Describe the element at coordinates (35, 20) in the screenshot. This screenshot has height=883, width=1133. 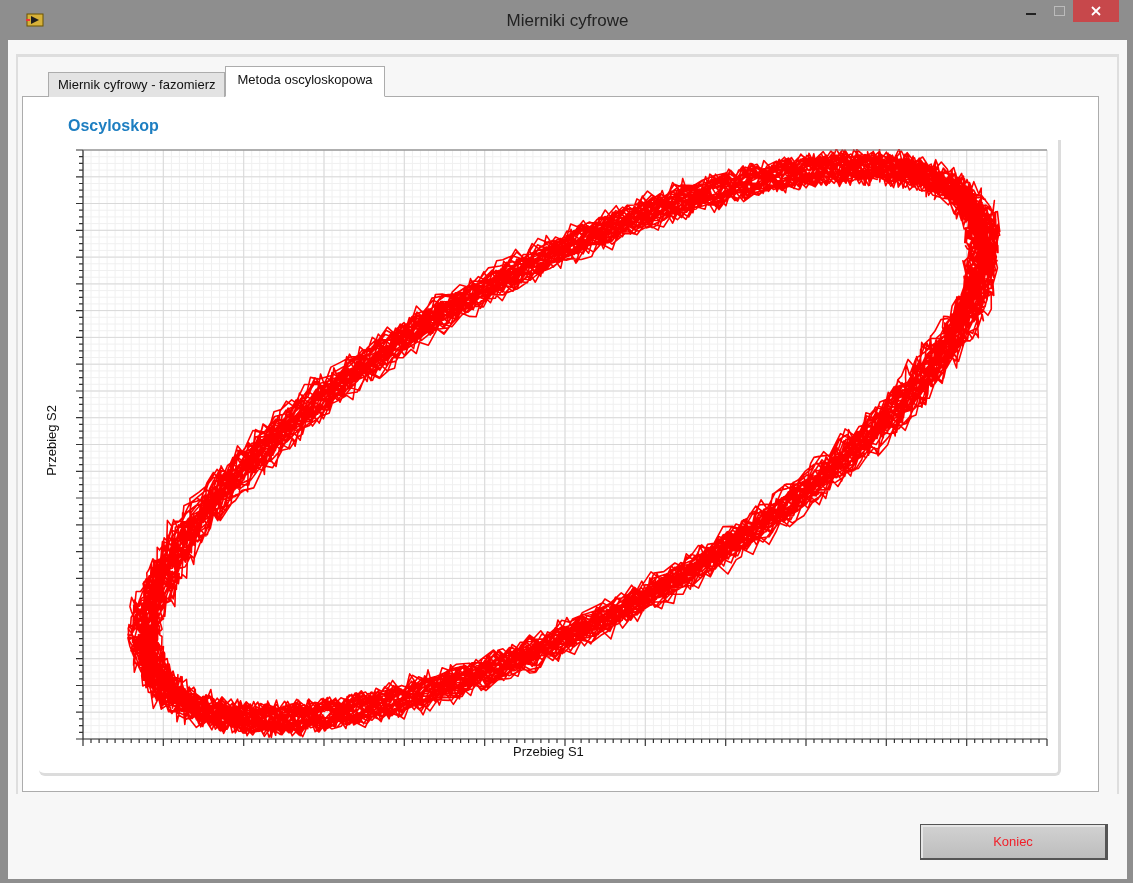
I see `app-icon` at that location.